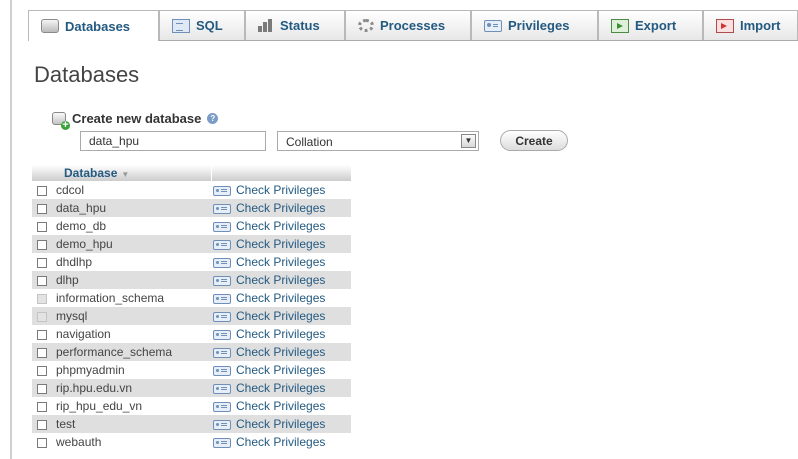  Describe the element at coordinates (725, 25) in the screenshot. I see `import-icon` at that location.